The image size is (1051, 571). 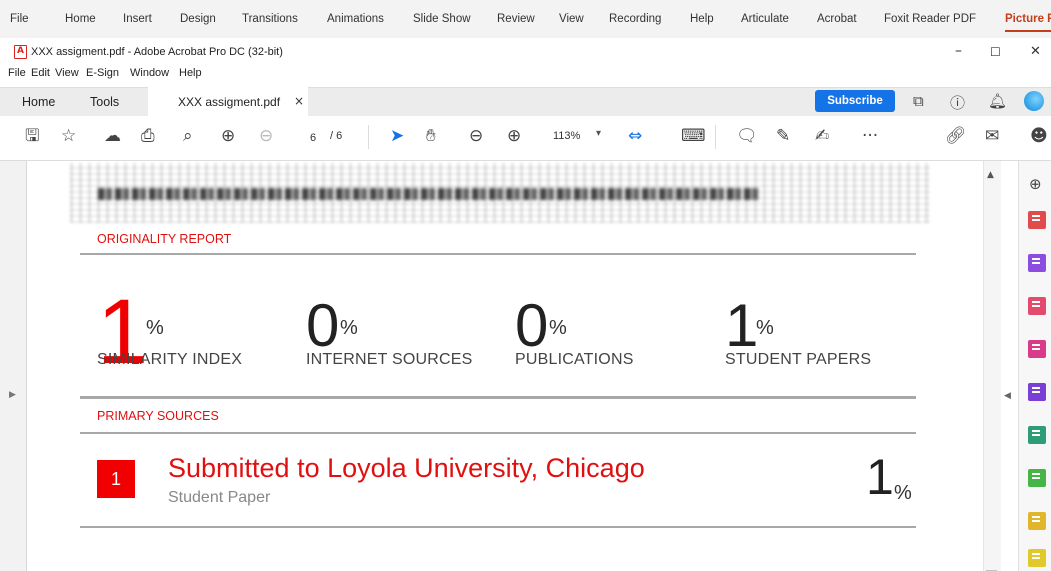 What do you see at coordinates (742, 325) in the screenshot?
I see `student-papers-value: 1` at bounding box center [742, 325].